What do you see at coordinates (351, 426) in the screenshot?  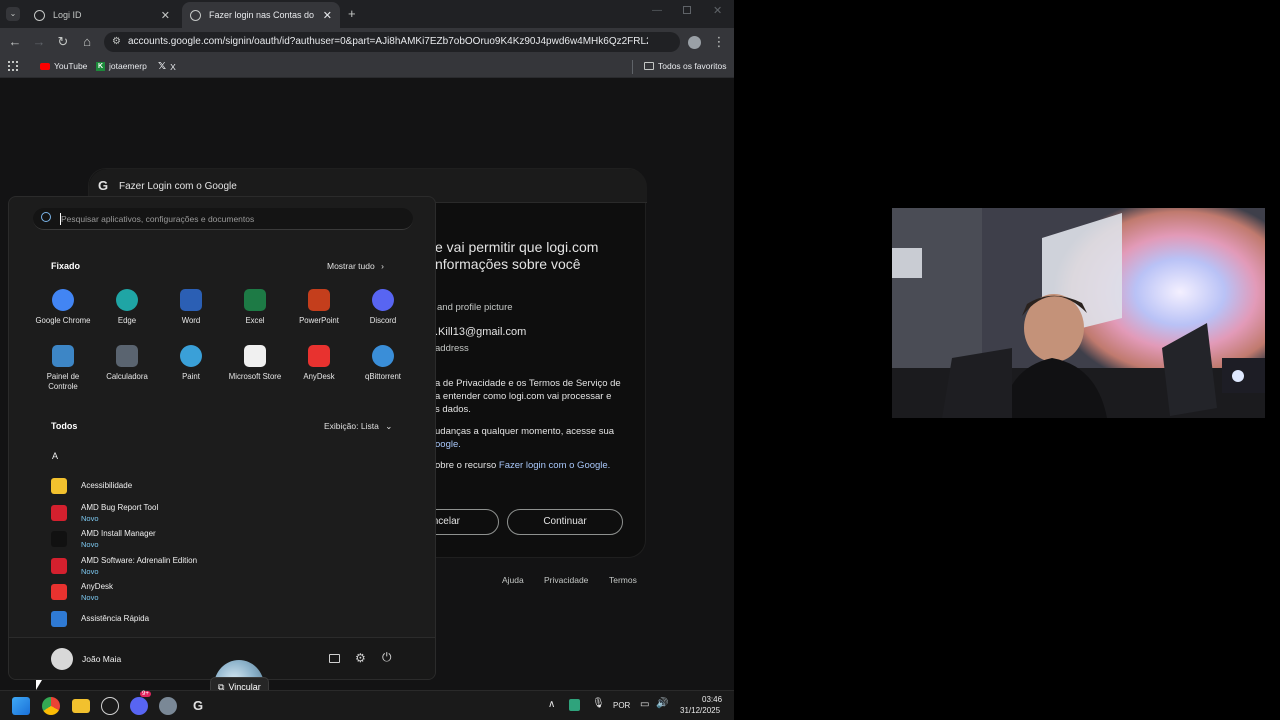 I see `view-mode-label: Exibição: Lista` at bounding box center [351, 426].